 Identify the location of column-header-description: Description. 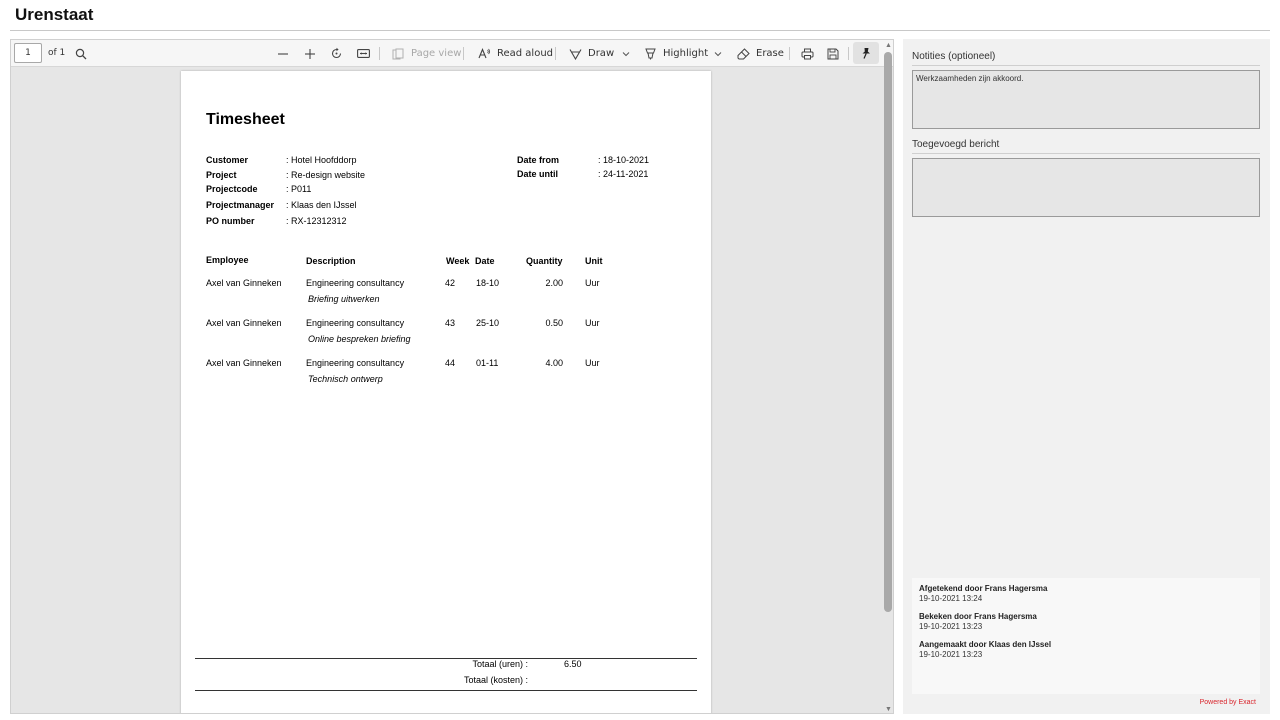
(331, 261).